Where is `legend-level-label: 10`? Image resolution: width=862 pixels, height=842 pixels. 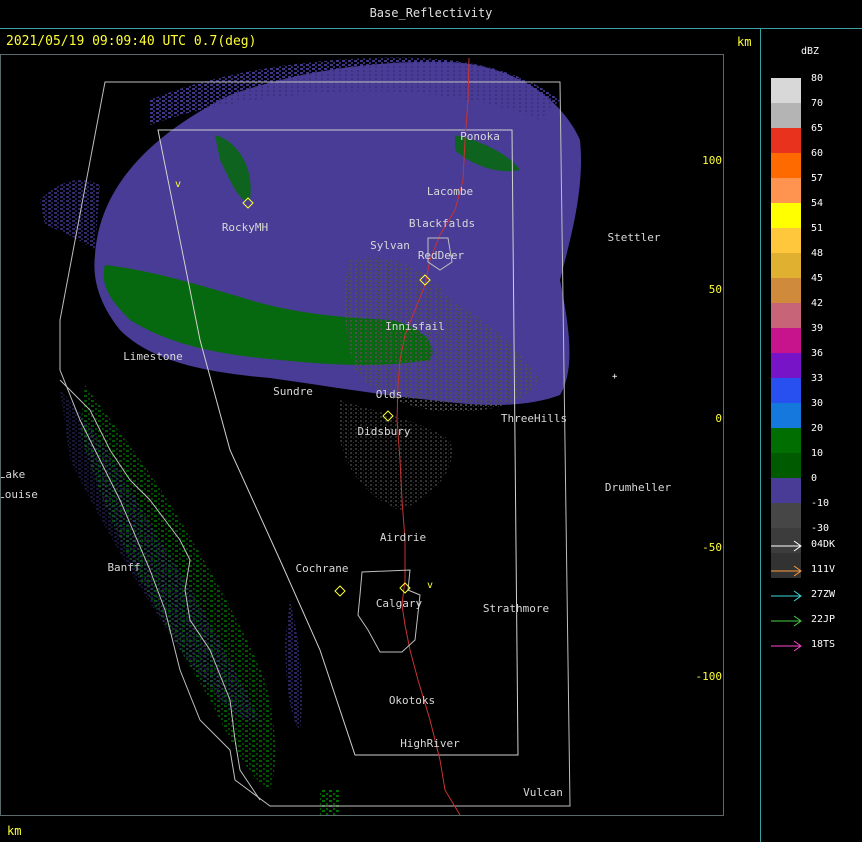 legend-level-label: 10 is located at coordinates (817, 453).